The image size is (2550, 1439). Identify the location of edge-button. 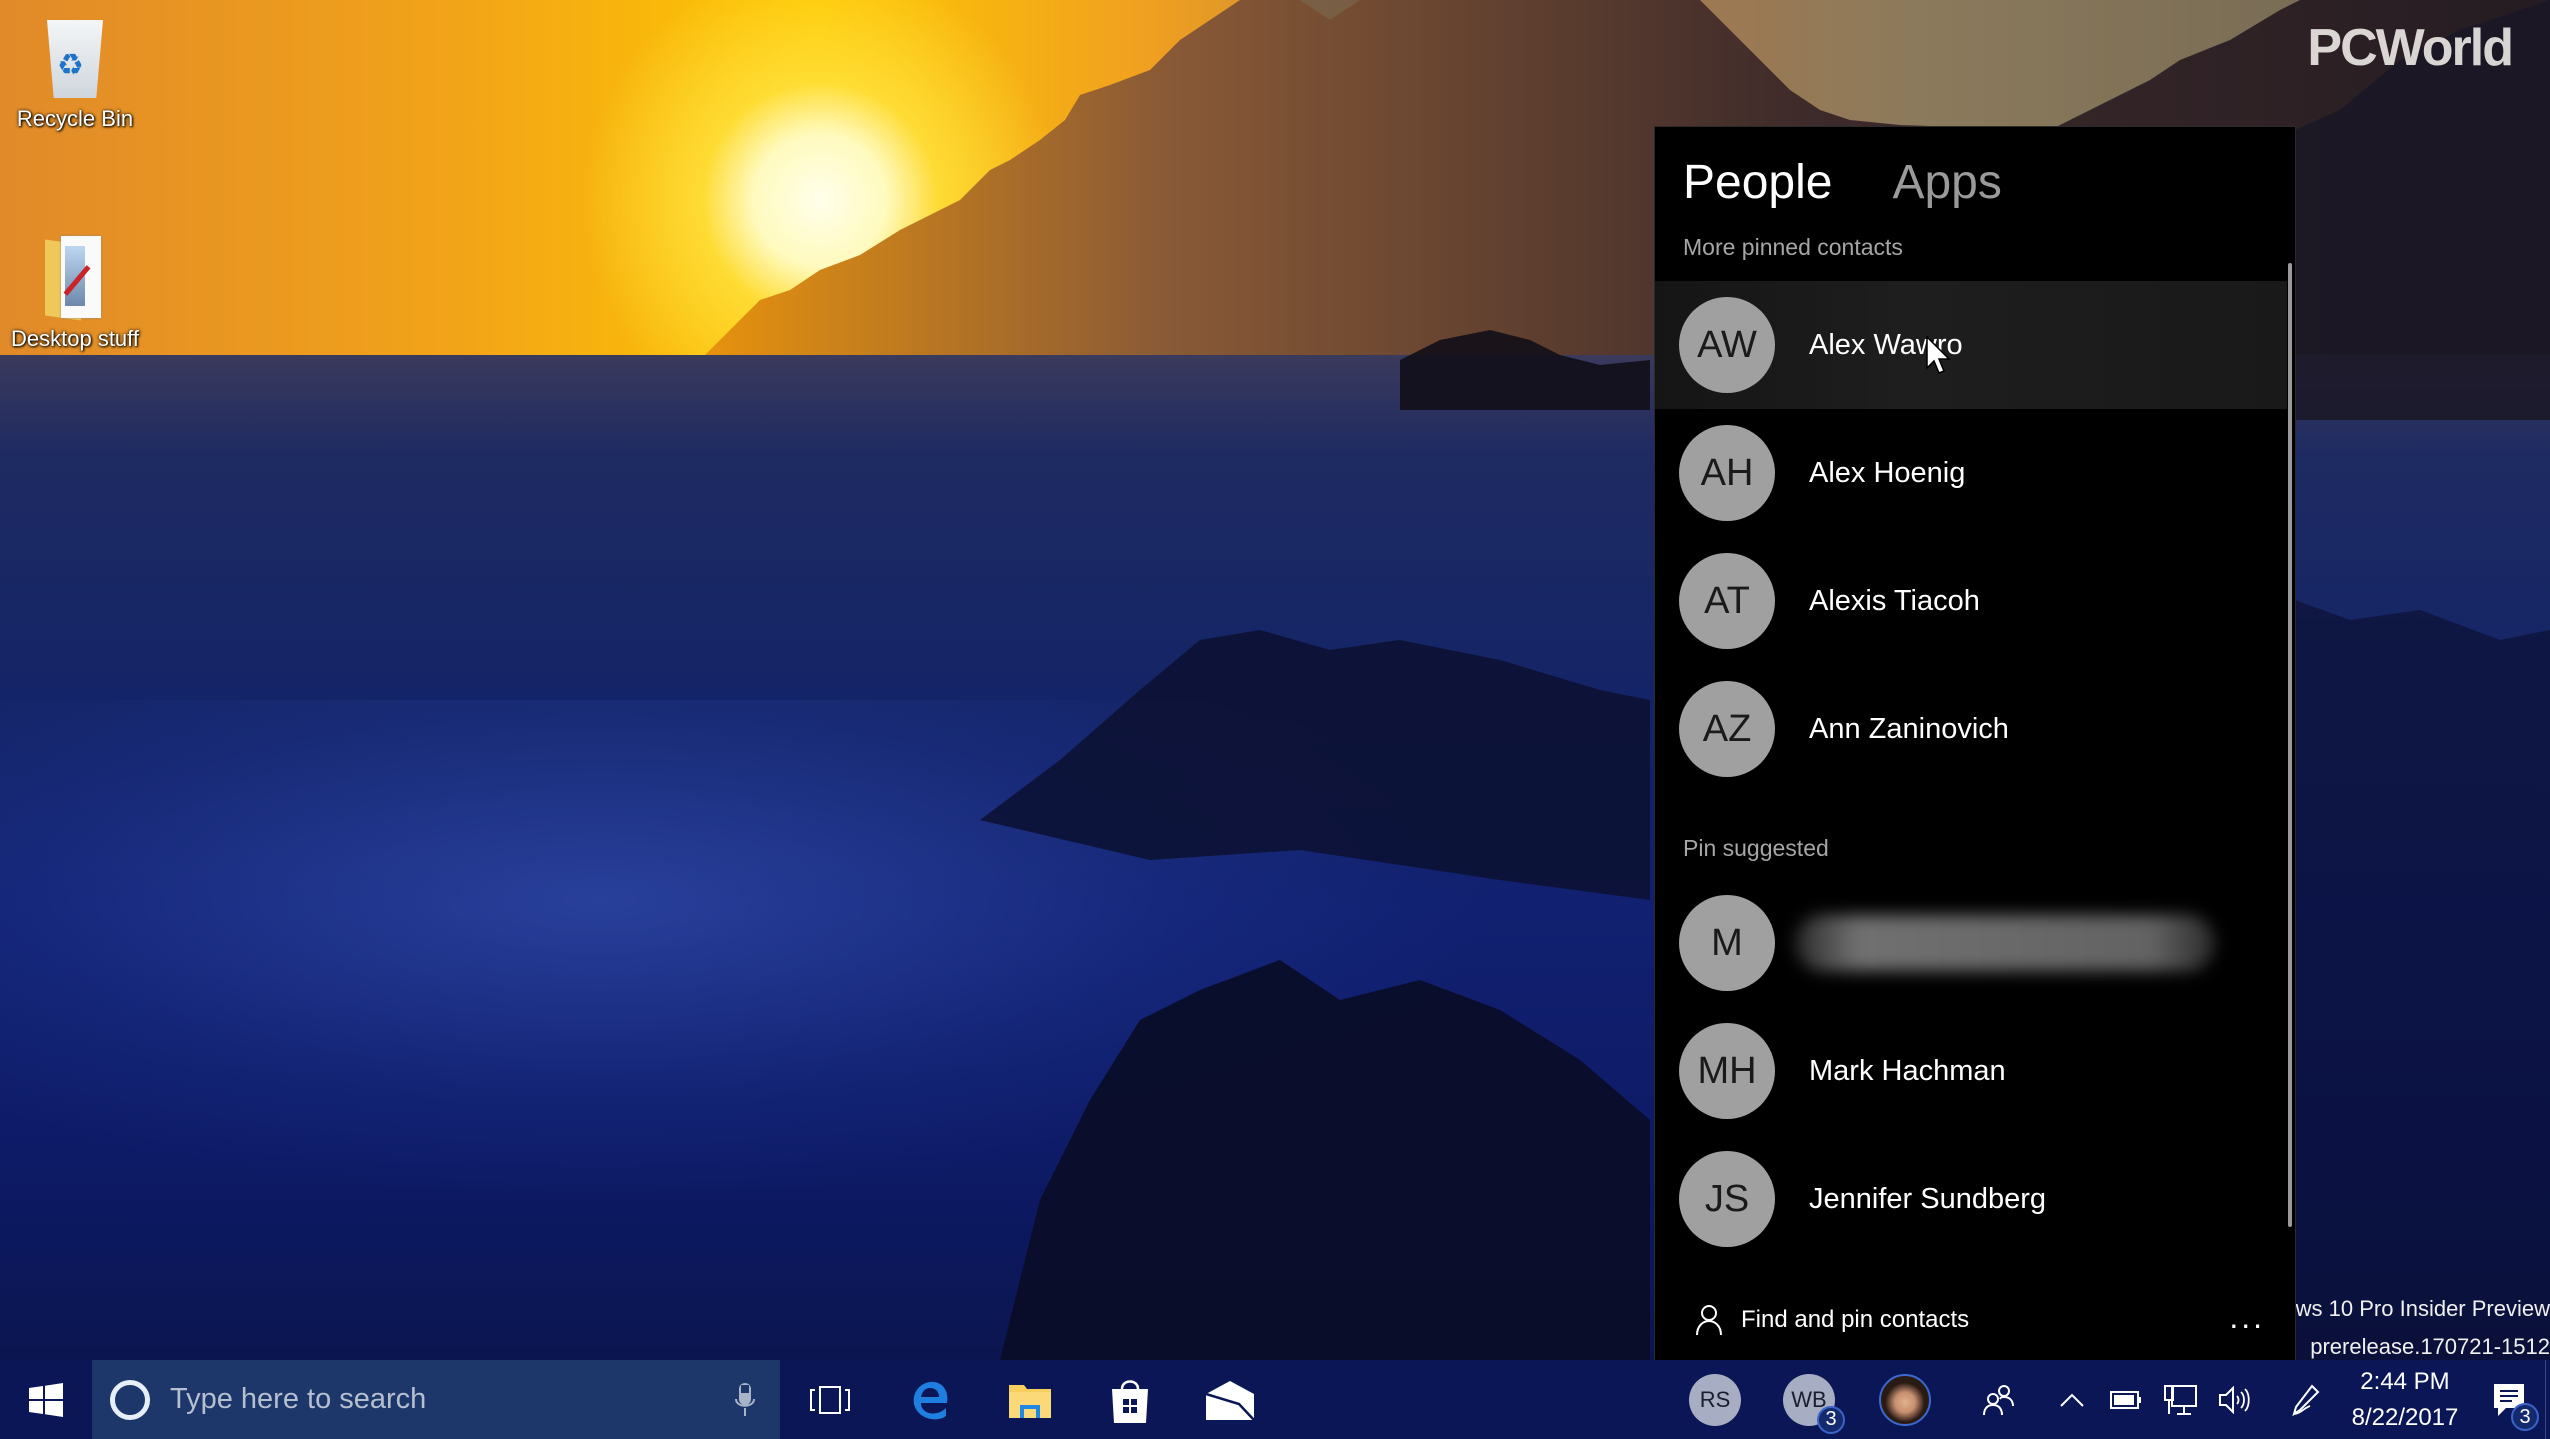
(930, 1399).